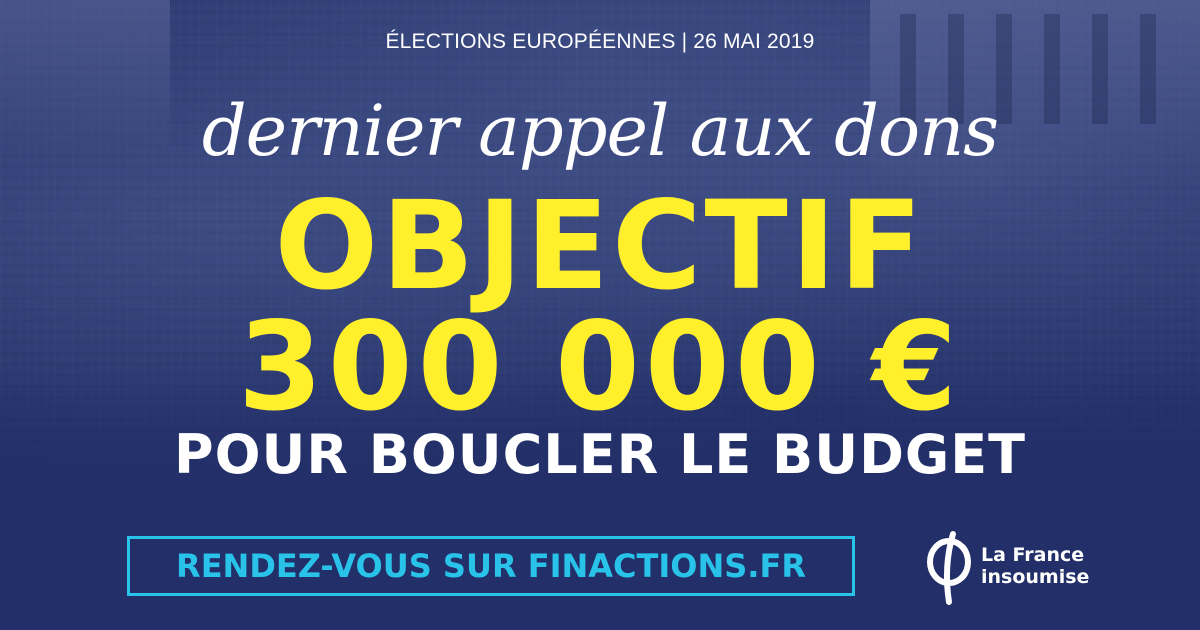 Image resolution: width=1200 pixels, height=630 pixels. What do you see at coordinates (600, 131) in the screenshot?
I see `headline: dernier appel aux dons` at bounding box center [600, 131].